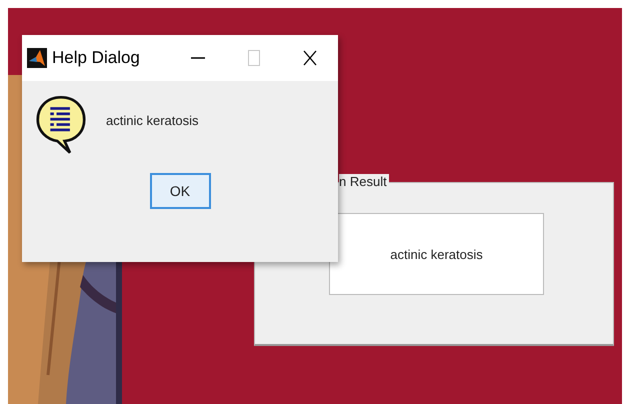 Image resolution: width=626 pixels, height=404 pixels. What do you see at coordinates (254, 58) in the screenshot?
I see `maximize-icon` at bounding box center [254, 58].